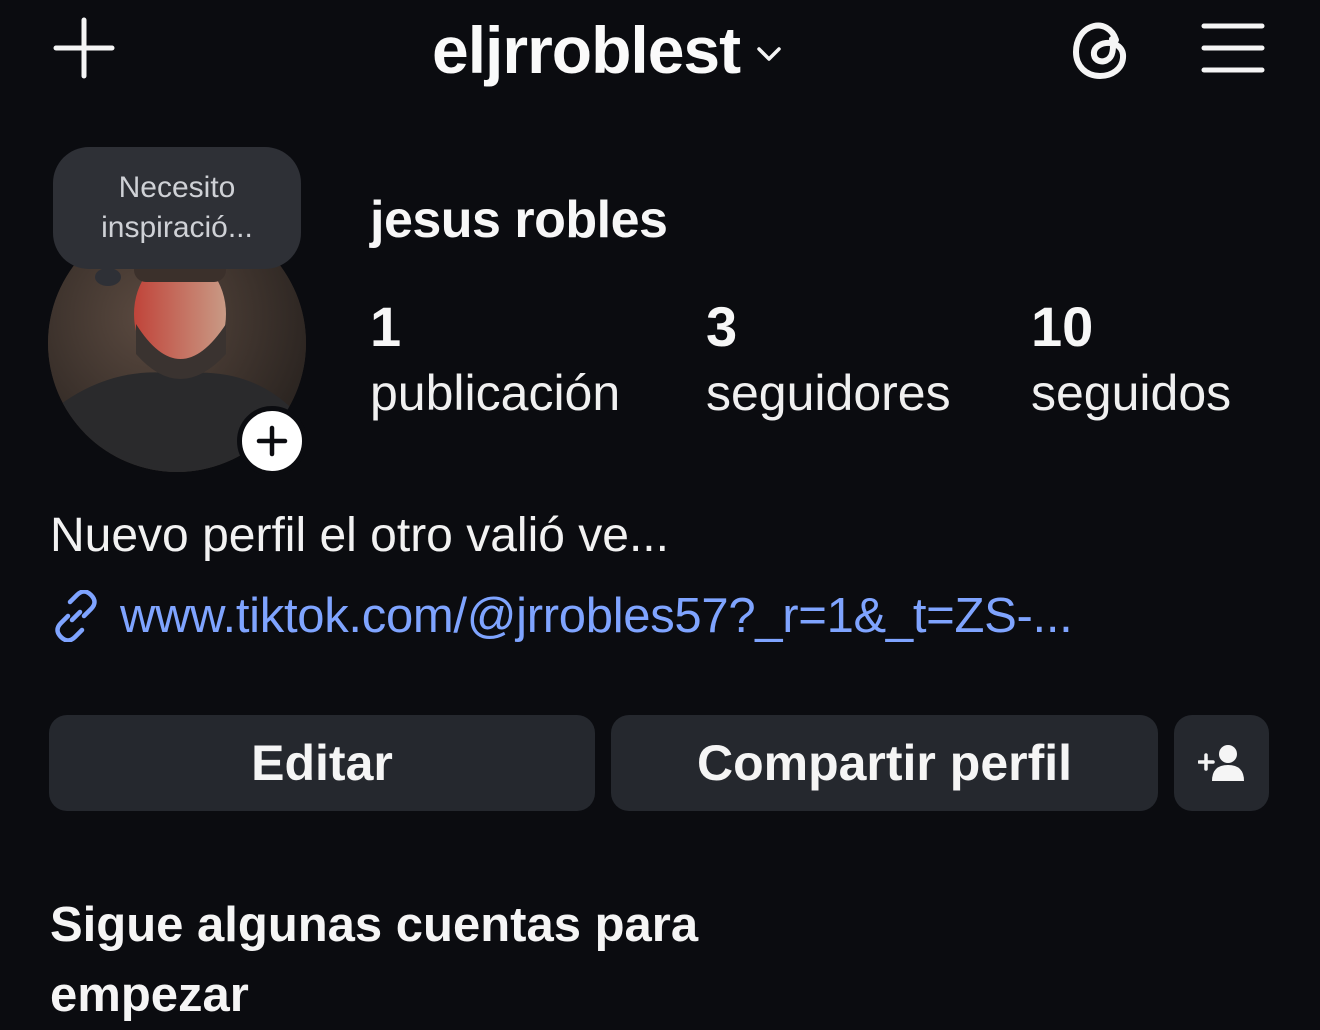  I want to click on add-person-icon, so click(1220, 763).